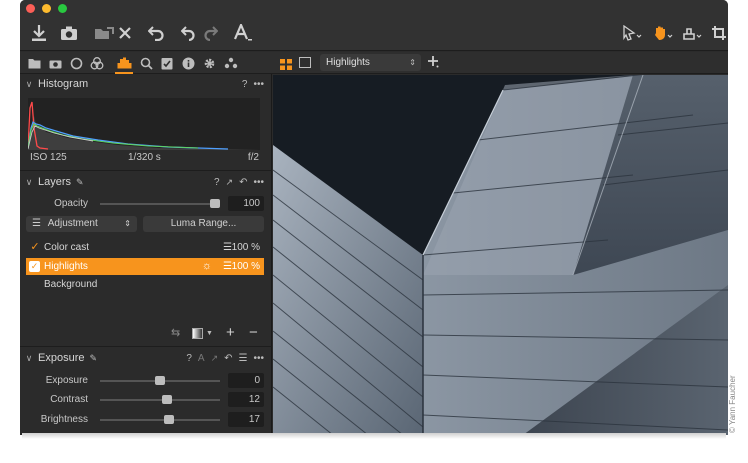 This screenshot has height=463, width=748. I want to click on camera-tab-icon, so click(55, 63).